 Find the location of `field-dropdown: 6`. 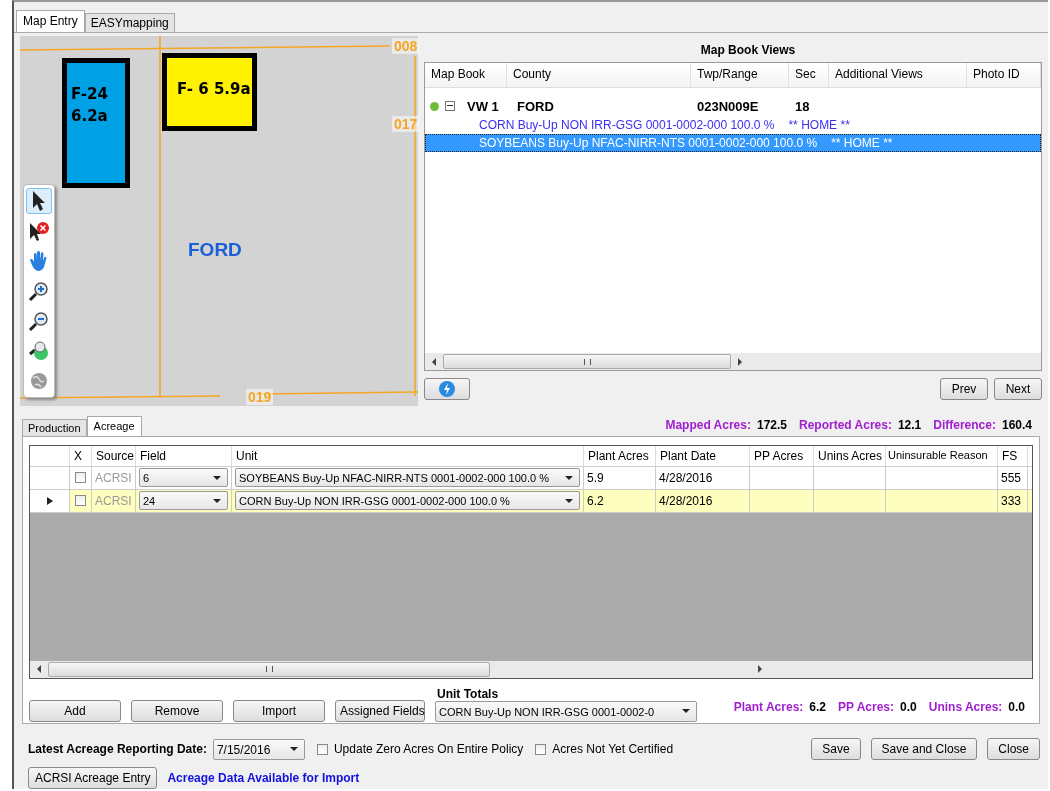

field-dropdown: 6 is located at coordinates (183, 478).